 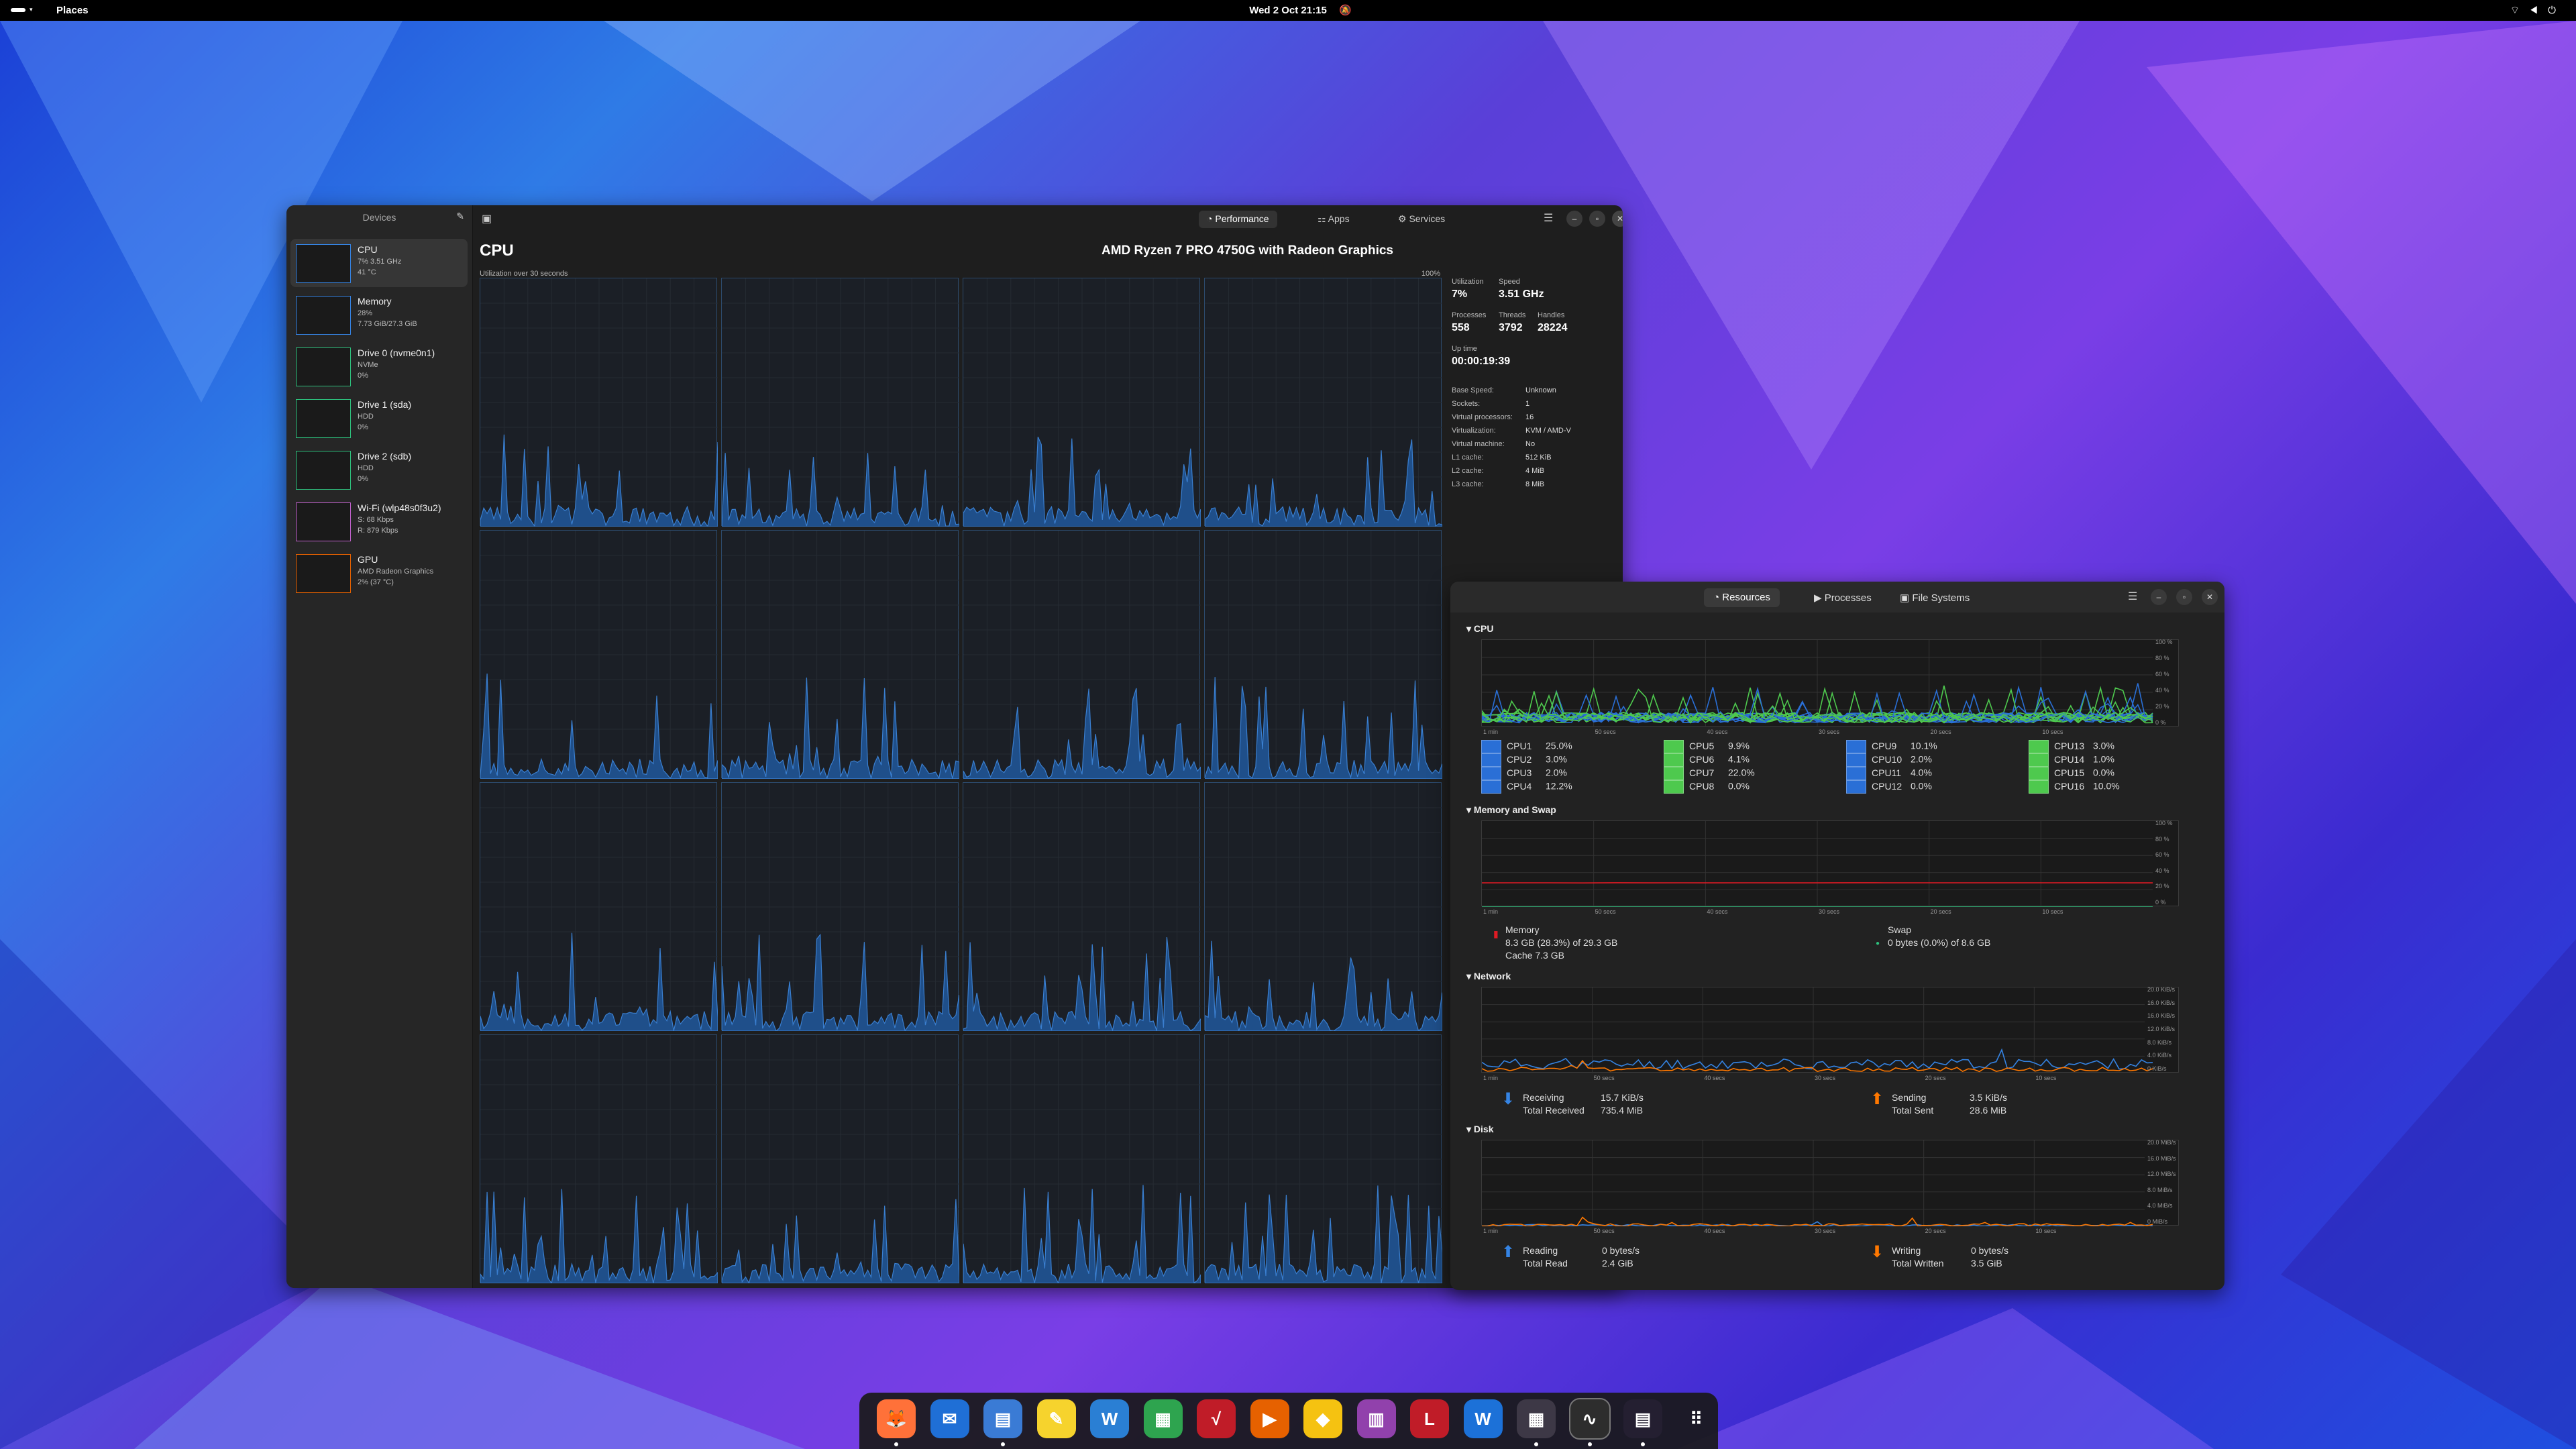 I want to click on memory-section-header: ▾ Memory and Swap, so click(x=1511, y=810).